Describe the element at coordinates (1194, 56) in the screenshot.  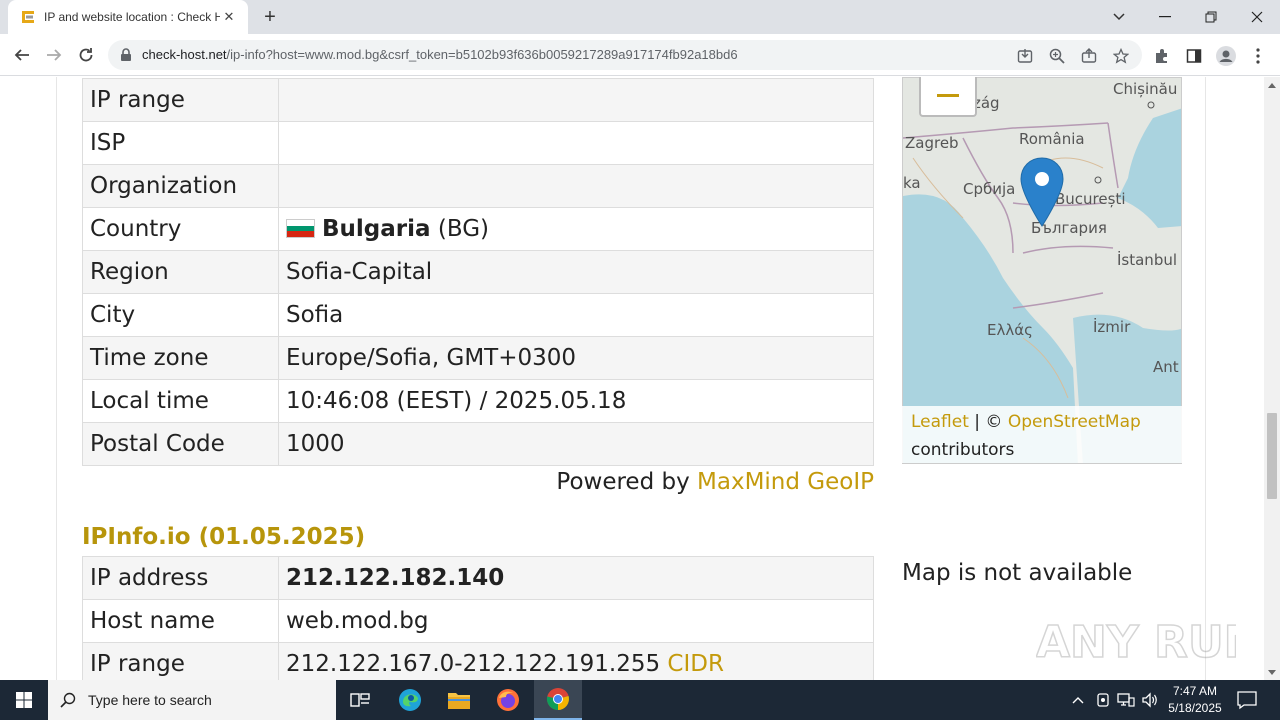
I see `side-panel-icon` at that location.